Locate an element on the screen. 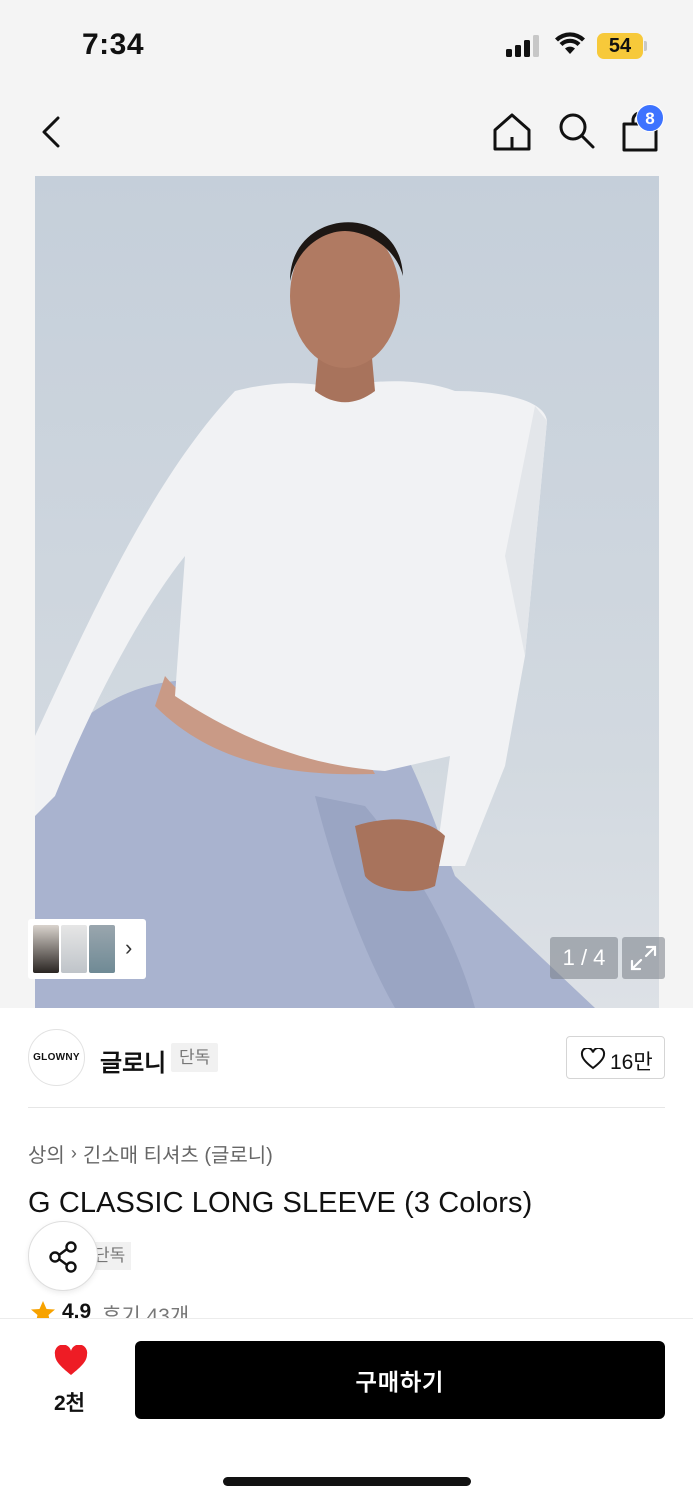  star-icon is located at coordinates (43, 1309).